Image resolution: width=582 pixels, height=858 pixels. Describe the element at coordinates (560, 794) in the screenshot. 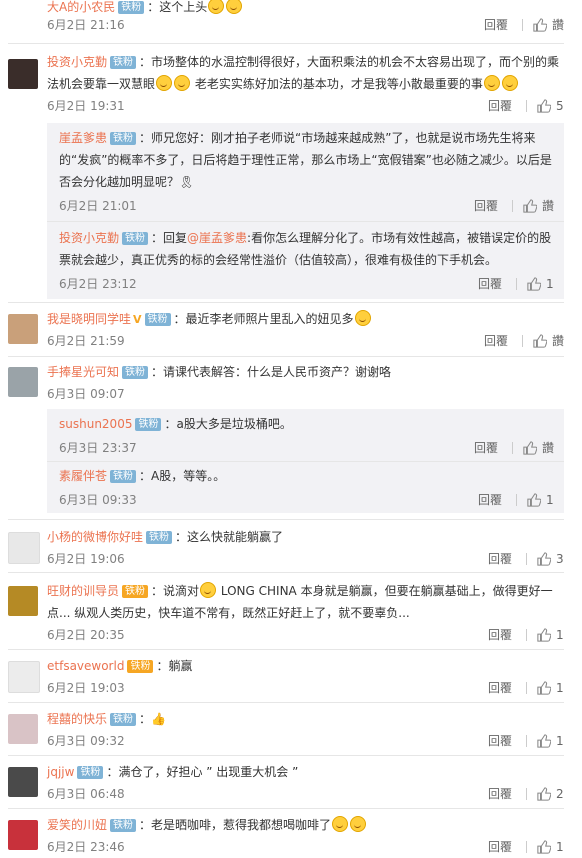

I see `like-count: 2` at that location.